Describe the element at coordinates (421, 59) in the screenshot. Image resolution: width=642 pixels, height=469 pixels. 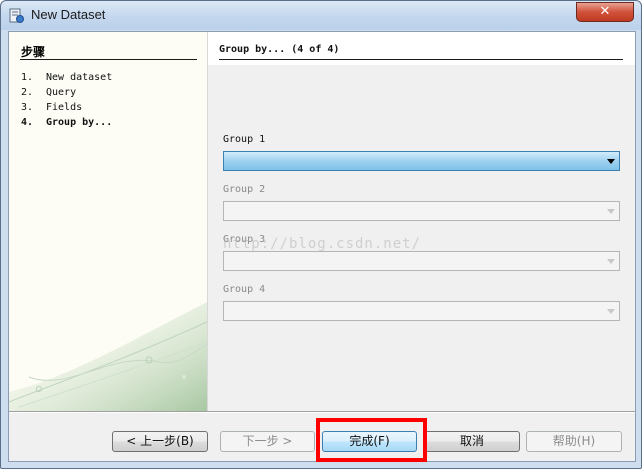
I see `page-title-divider` at that location.